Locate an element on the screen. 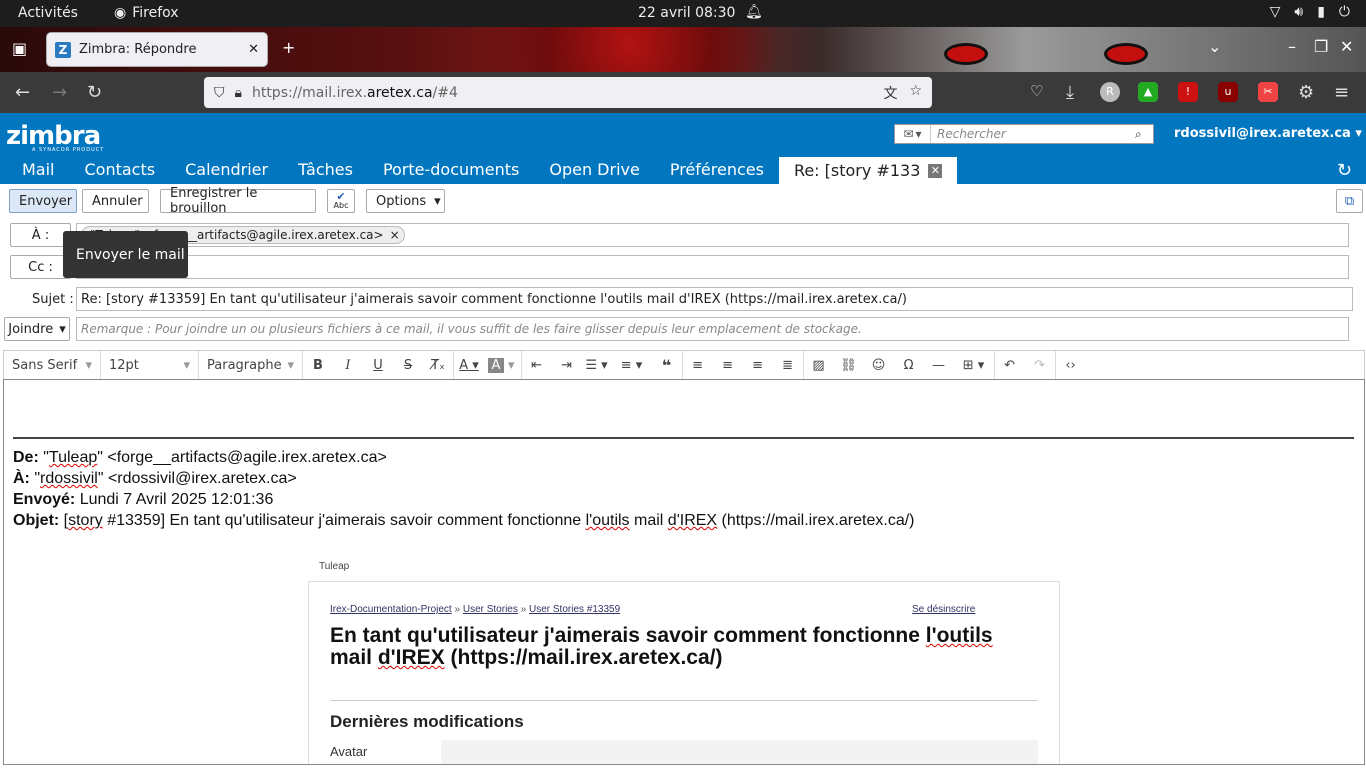  tab-preferences: Préférences is located at coordinates (717, 170).